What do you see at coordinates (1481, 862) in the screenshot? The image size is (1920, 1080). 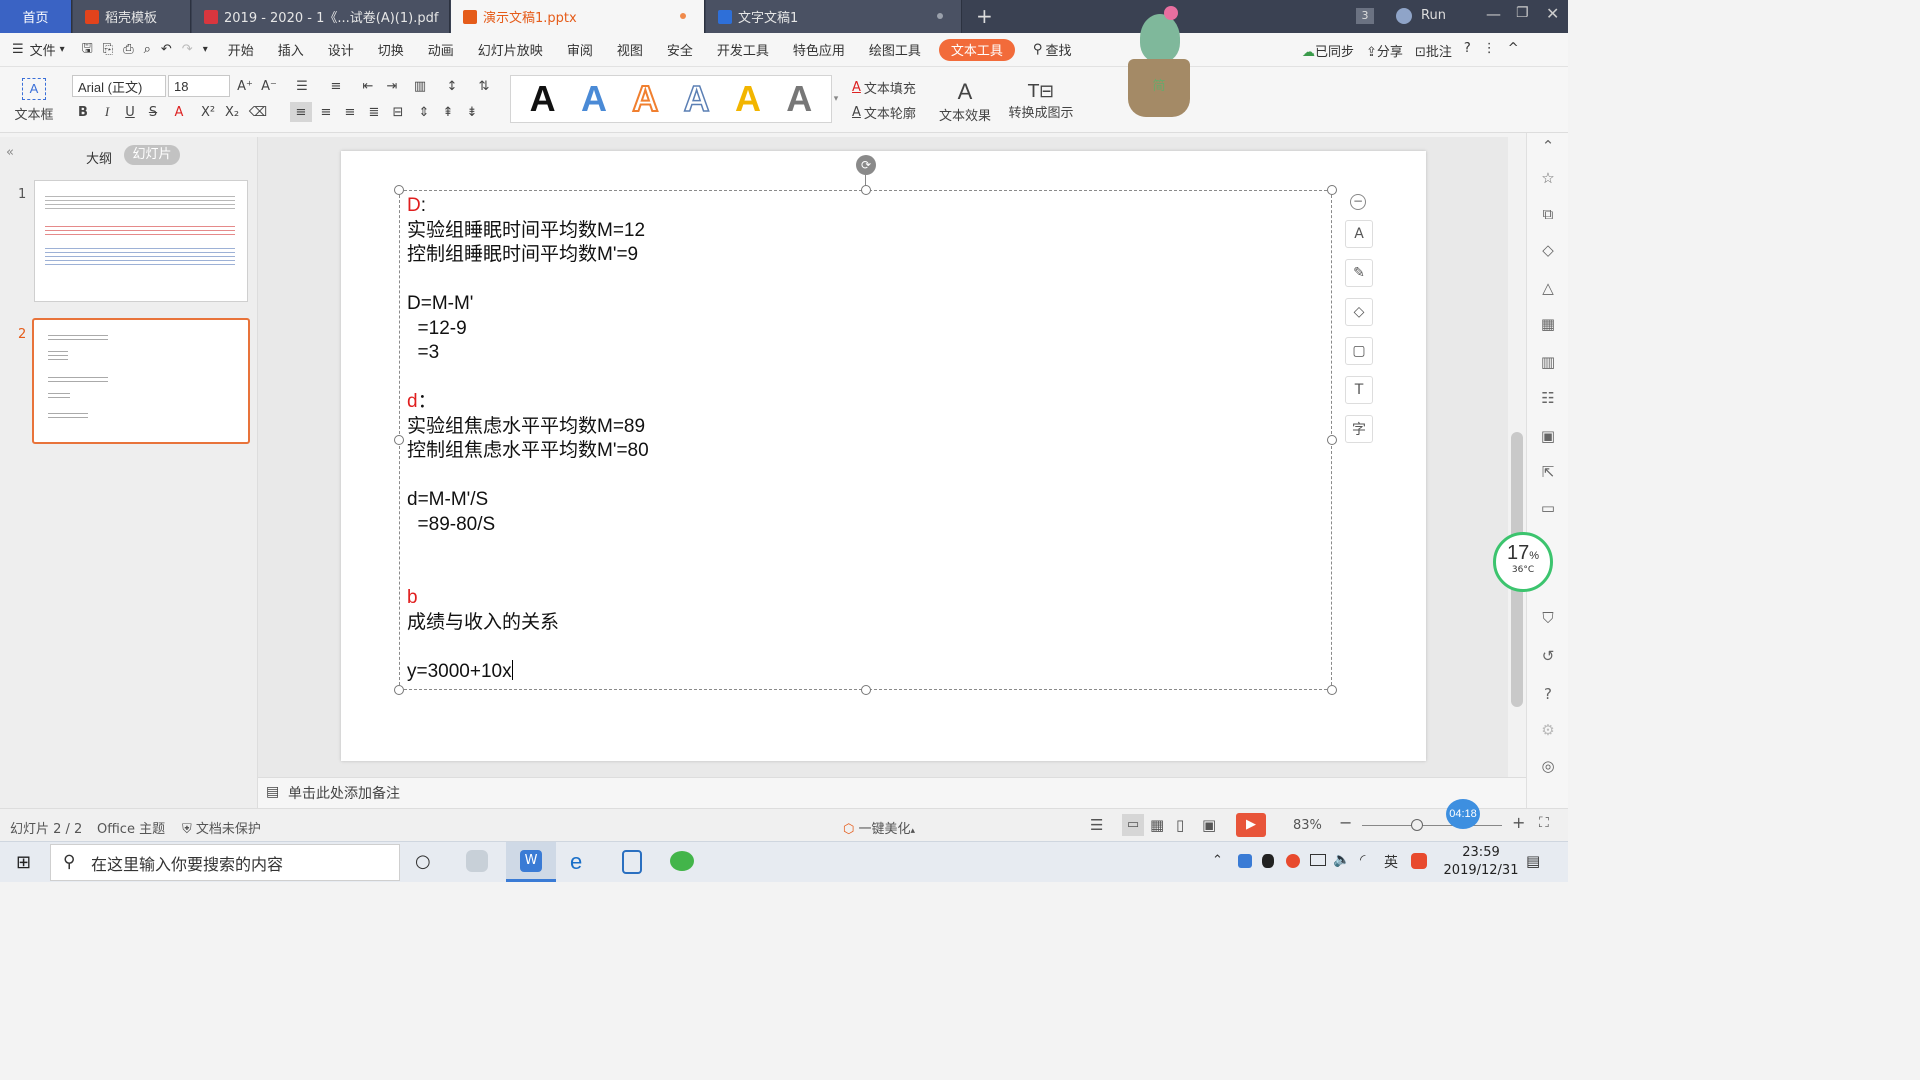 I see `clock: 23:59 2019/12/31` at bounding box center [1481, 862].